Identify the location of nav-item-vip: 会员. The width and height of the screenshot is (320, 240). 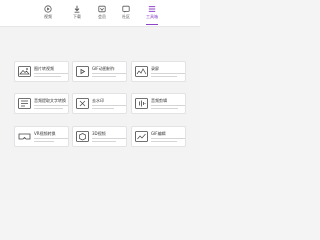
(102, 14).